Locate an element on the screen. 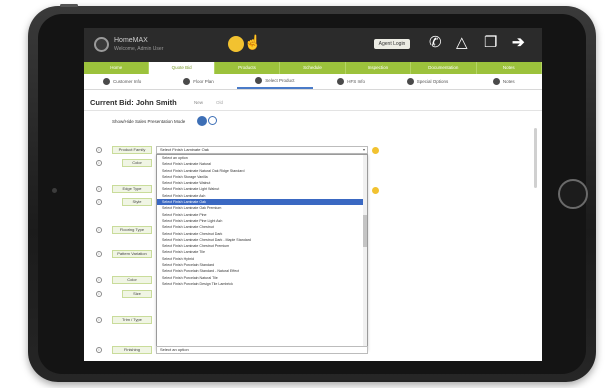 Image resolution: width=610 pixels, height=388 pixels. hand-pointer-icon: ☝ is located at coordinates (253, 42).